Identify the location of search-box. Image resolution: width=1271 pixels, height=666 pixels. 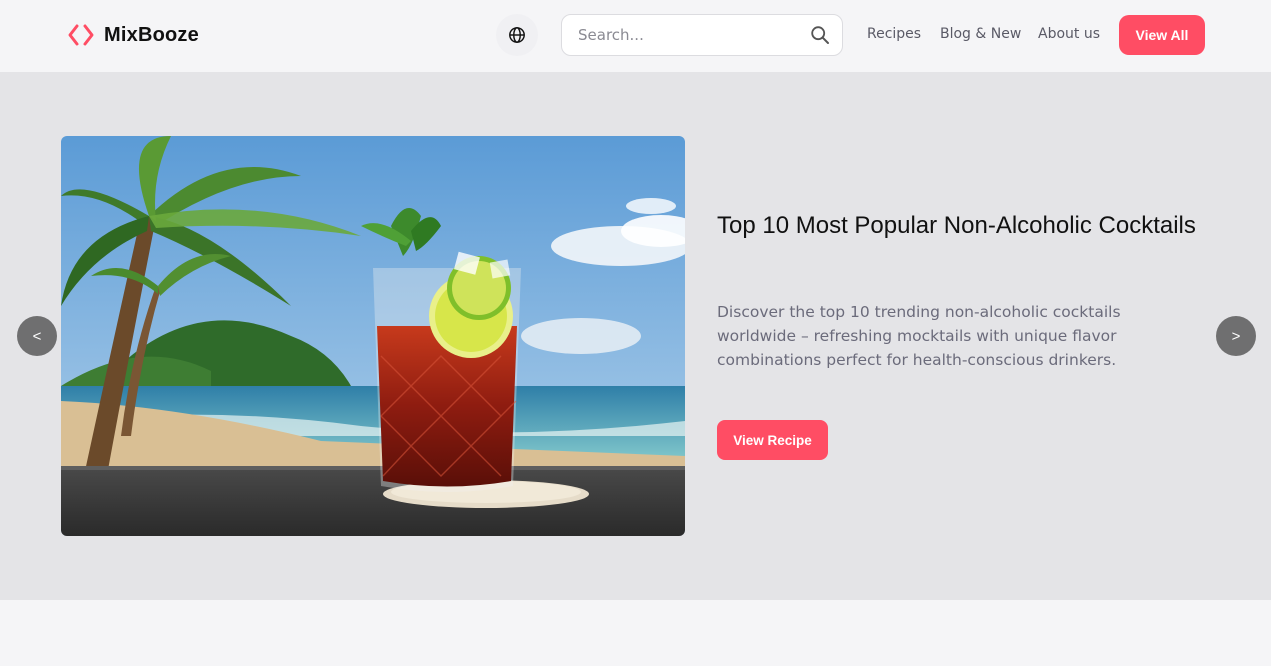
(702, 35).